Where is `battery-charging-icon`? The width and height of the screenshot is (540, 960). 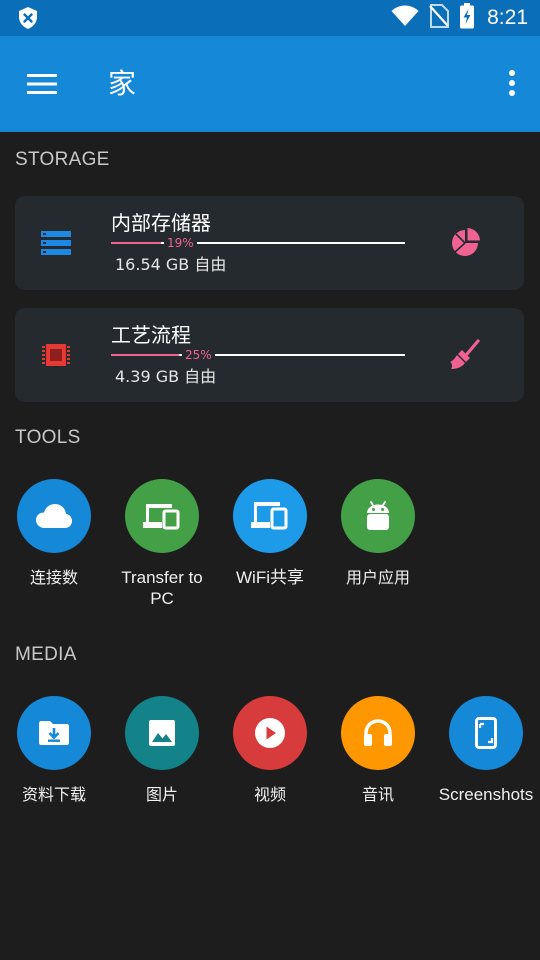
battery-charging-icon is located at coordinates (467, 18).